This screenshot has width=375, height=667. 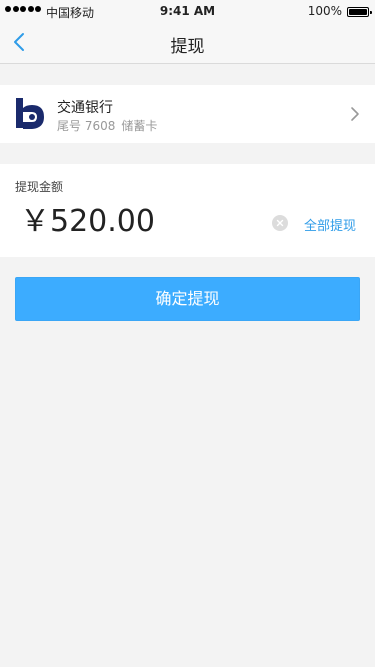 What do you see at coordinates (85, 108) in the screenshot?
I see `bank-name: 交通银行` at bounding box center [85, 108].